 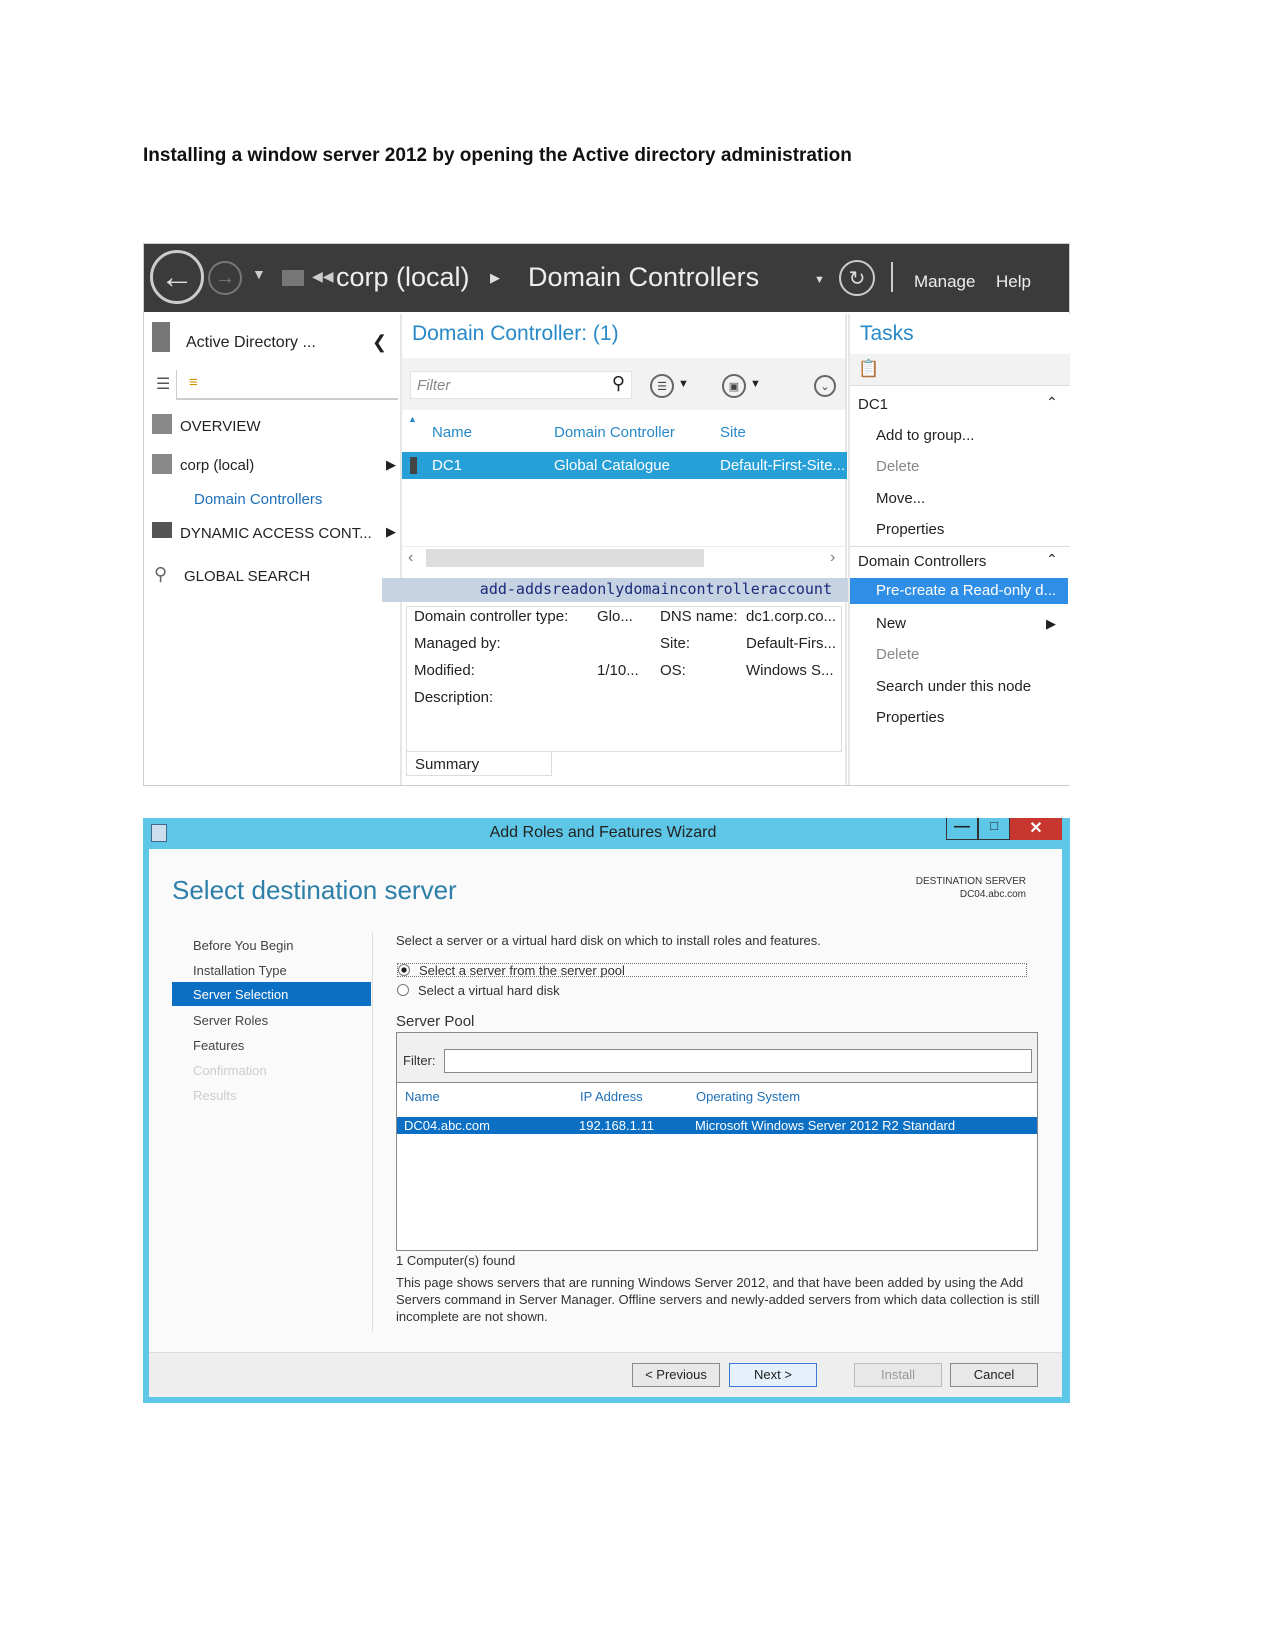 I want to click on cell-ip: 192.168.1.11, so click(x=616, y=1125).